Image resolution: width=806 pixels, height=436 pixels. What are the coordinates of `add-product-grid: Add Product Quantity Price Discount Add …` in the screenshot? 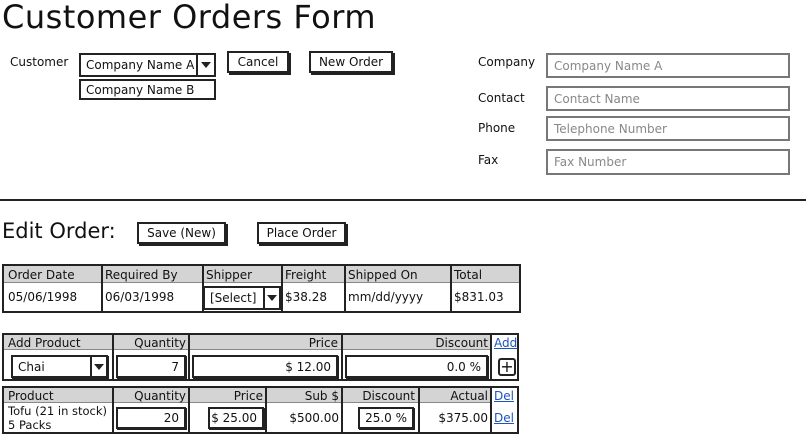 It's located at (260, 357).